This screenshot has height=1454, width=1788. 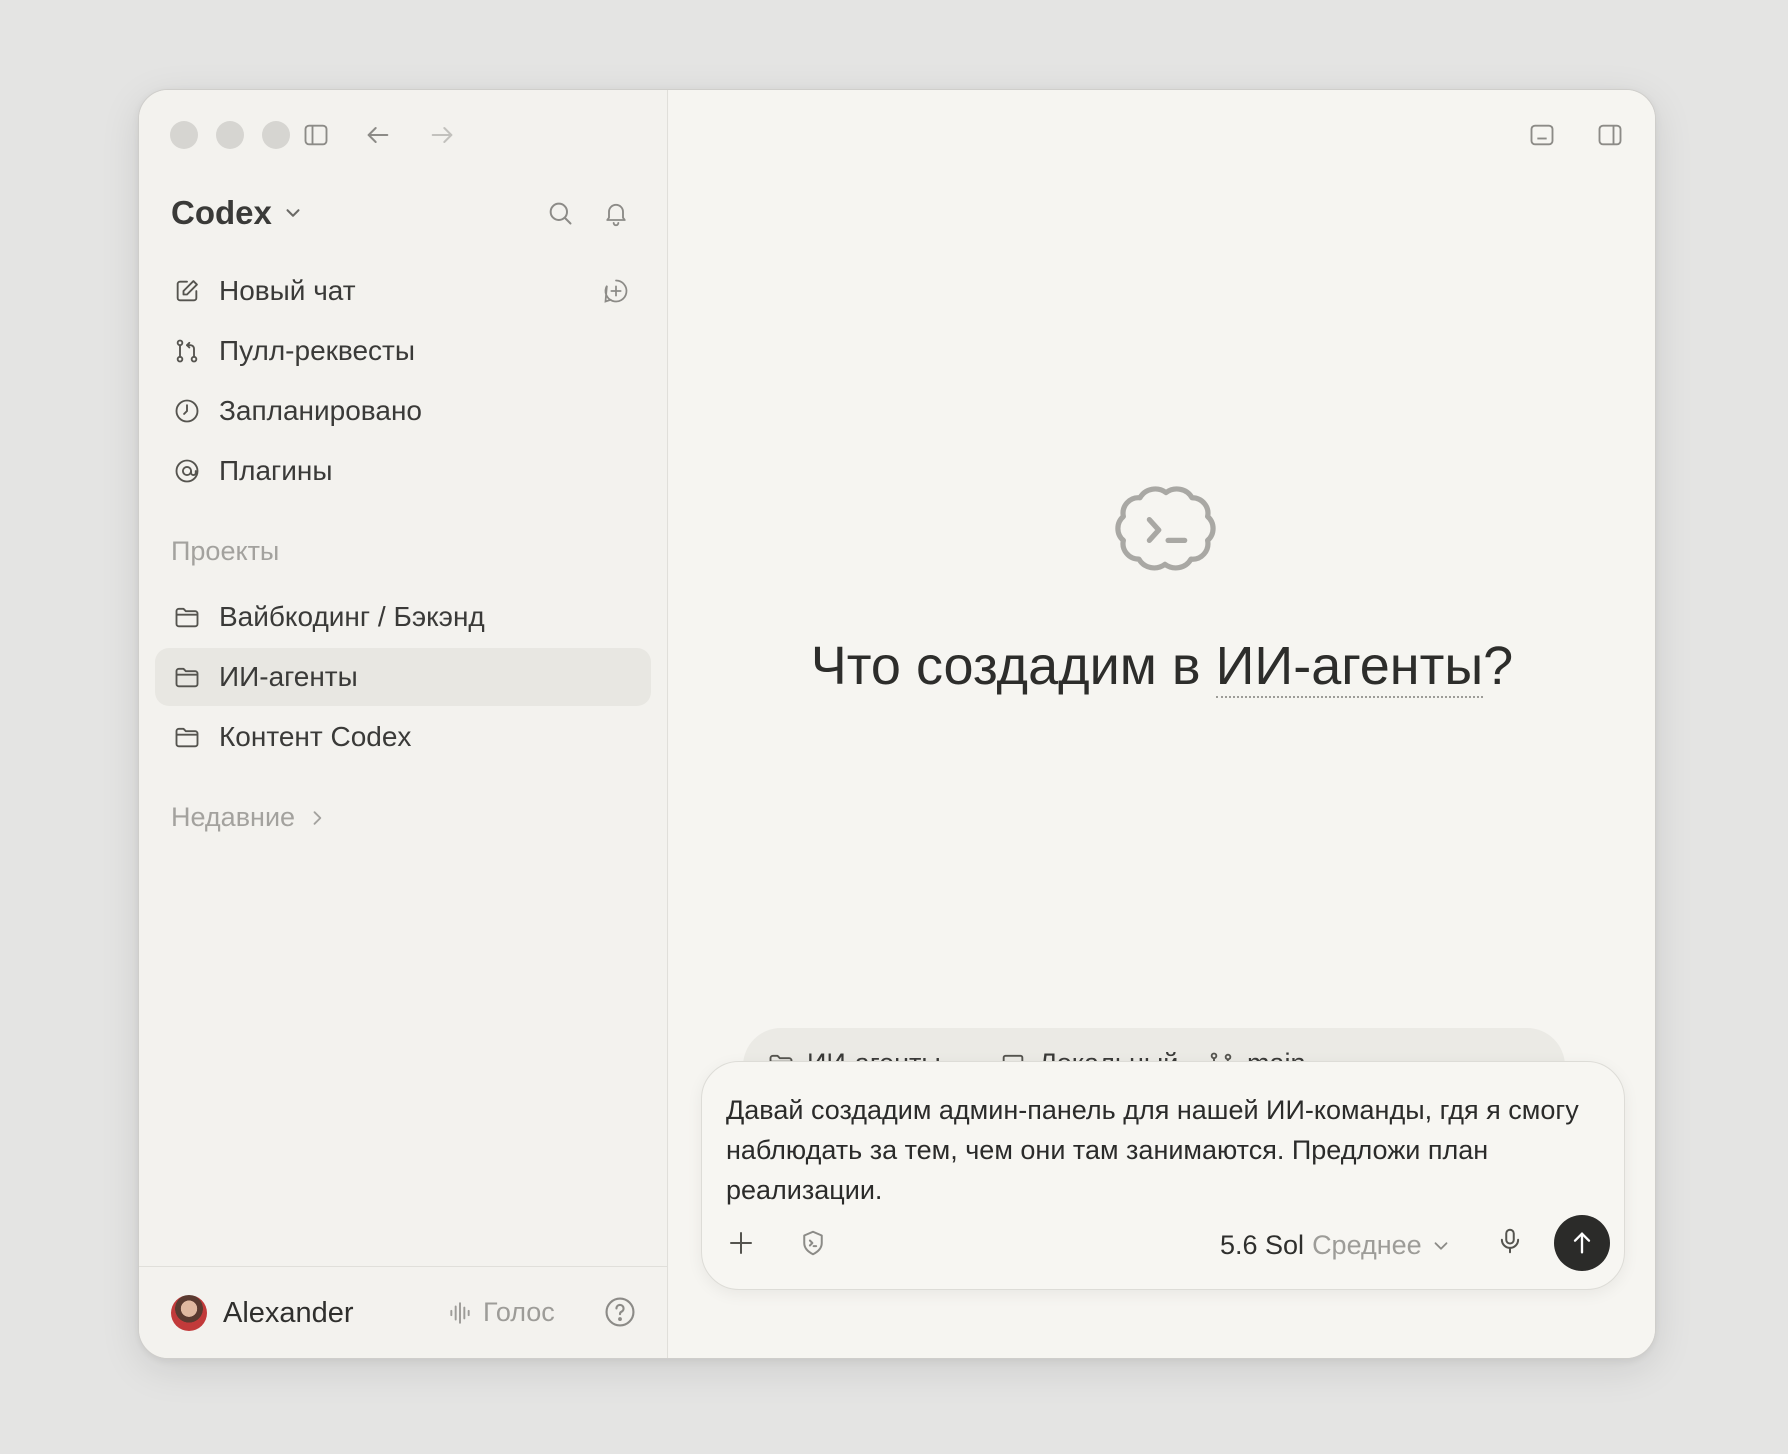 I want to click on voice-button: Голос, so click(x=501, y=1312).